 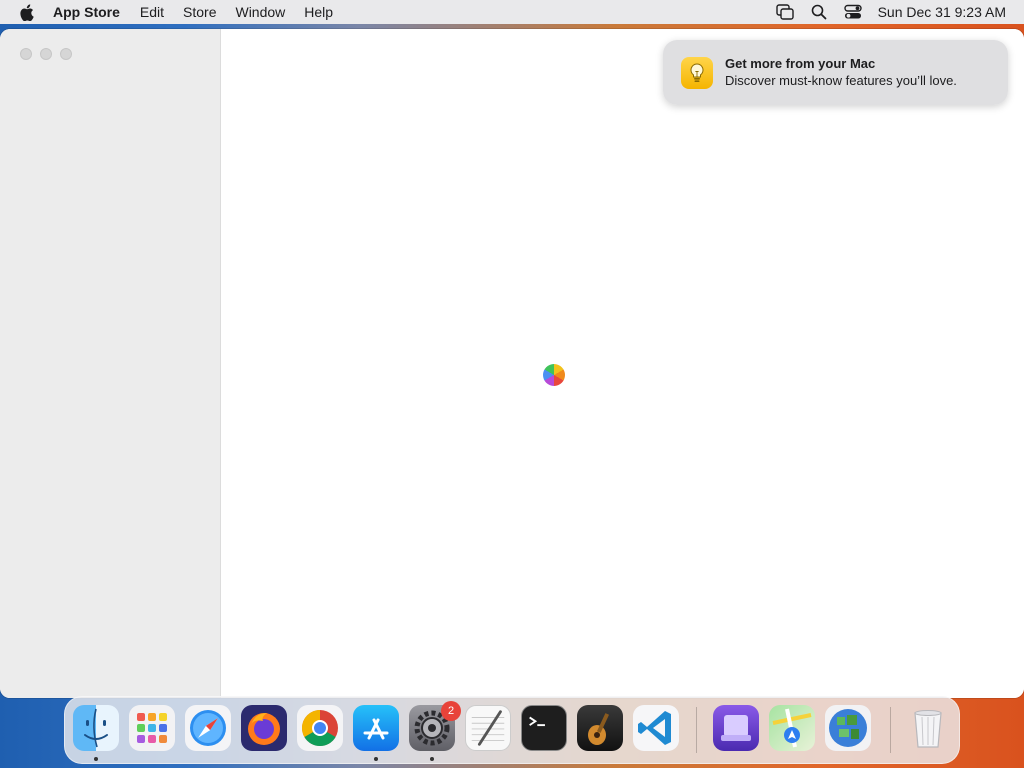 I want to click on spotlight-search-icon, so click(x=819, y=12).